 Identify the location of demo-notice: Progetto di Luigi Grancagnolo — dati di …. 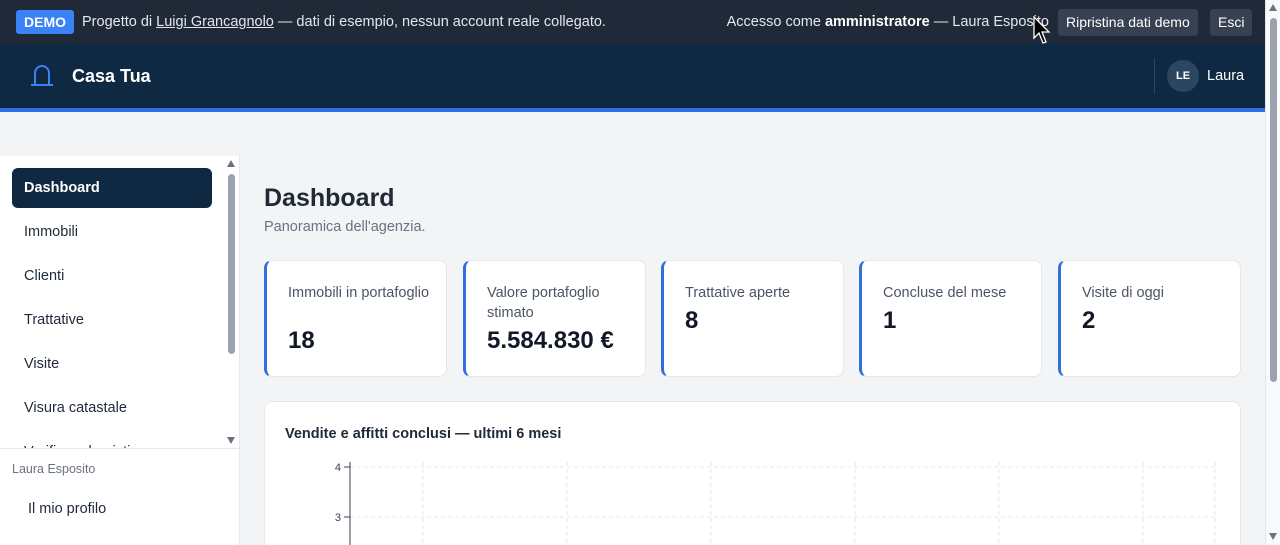
(344, 22).